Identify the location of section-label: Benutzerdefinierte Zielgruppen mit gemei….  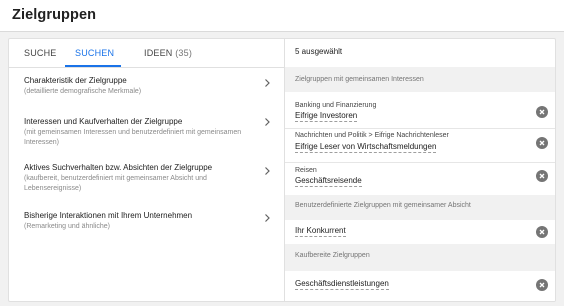
(383, 205).